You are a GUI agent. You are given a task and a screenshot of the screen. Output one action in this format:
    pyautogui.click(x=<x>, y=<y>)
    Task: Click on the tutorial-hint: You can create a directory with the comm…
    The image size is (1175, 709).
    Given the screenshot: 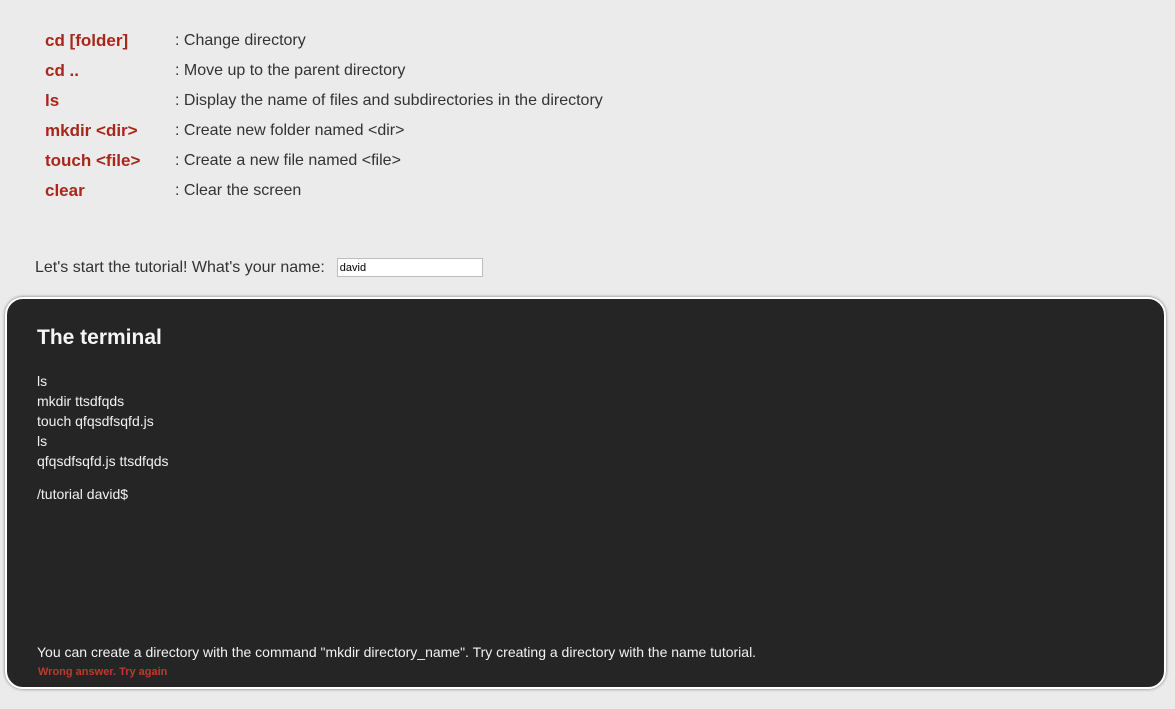 What is the action you would take?
    pyautogui.click(x=397, y=652)
    